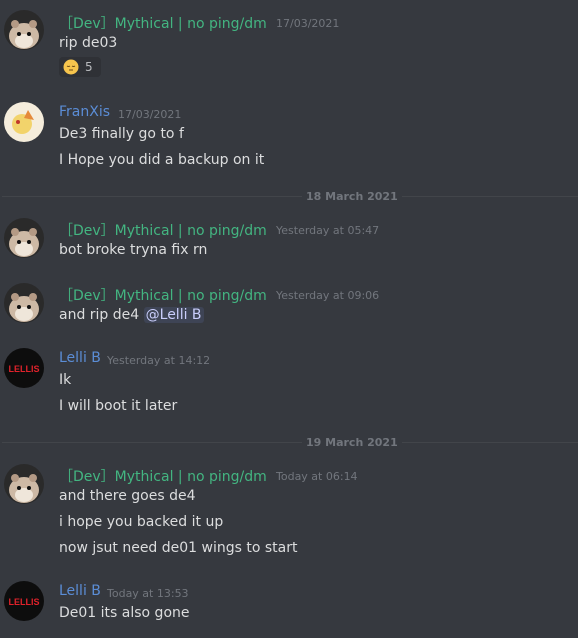 The width and height of the screenshot is (578, 638). I want to click on message-timestamp: Today at 13:53, so click(148, 593).